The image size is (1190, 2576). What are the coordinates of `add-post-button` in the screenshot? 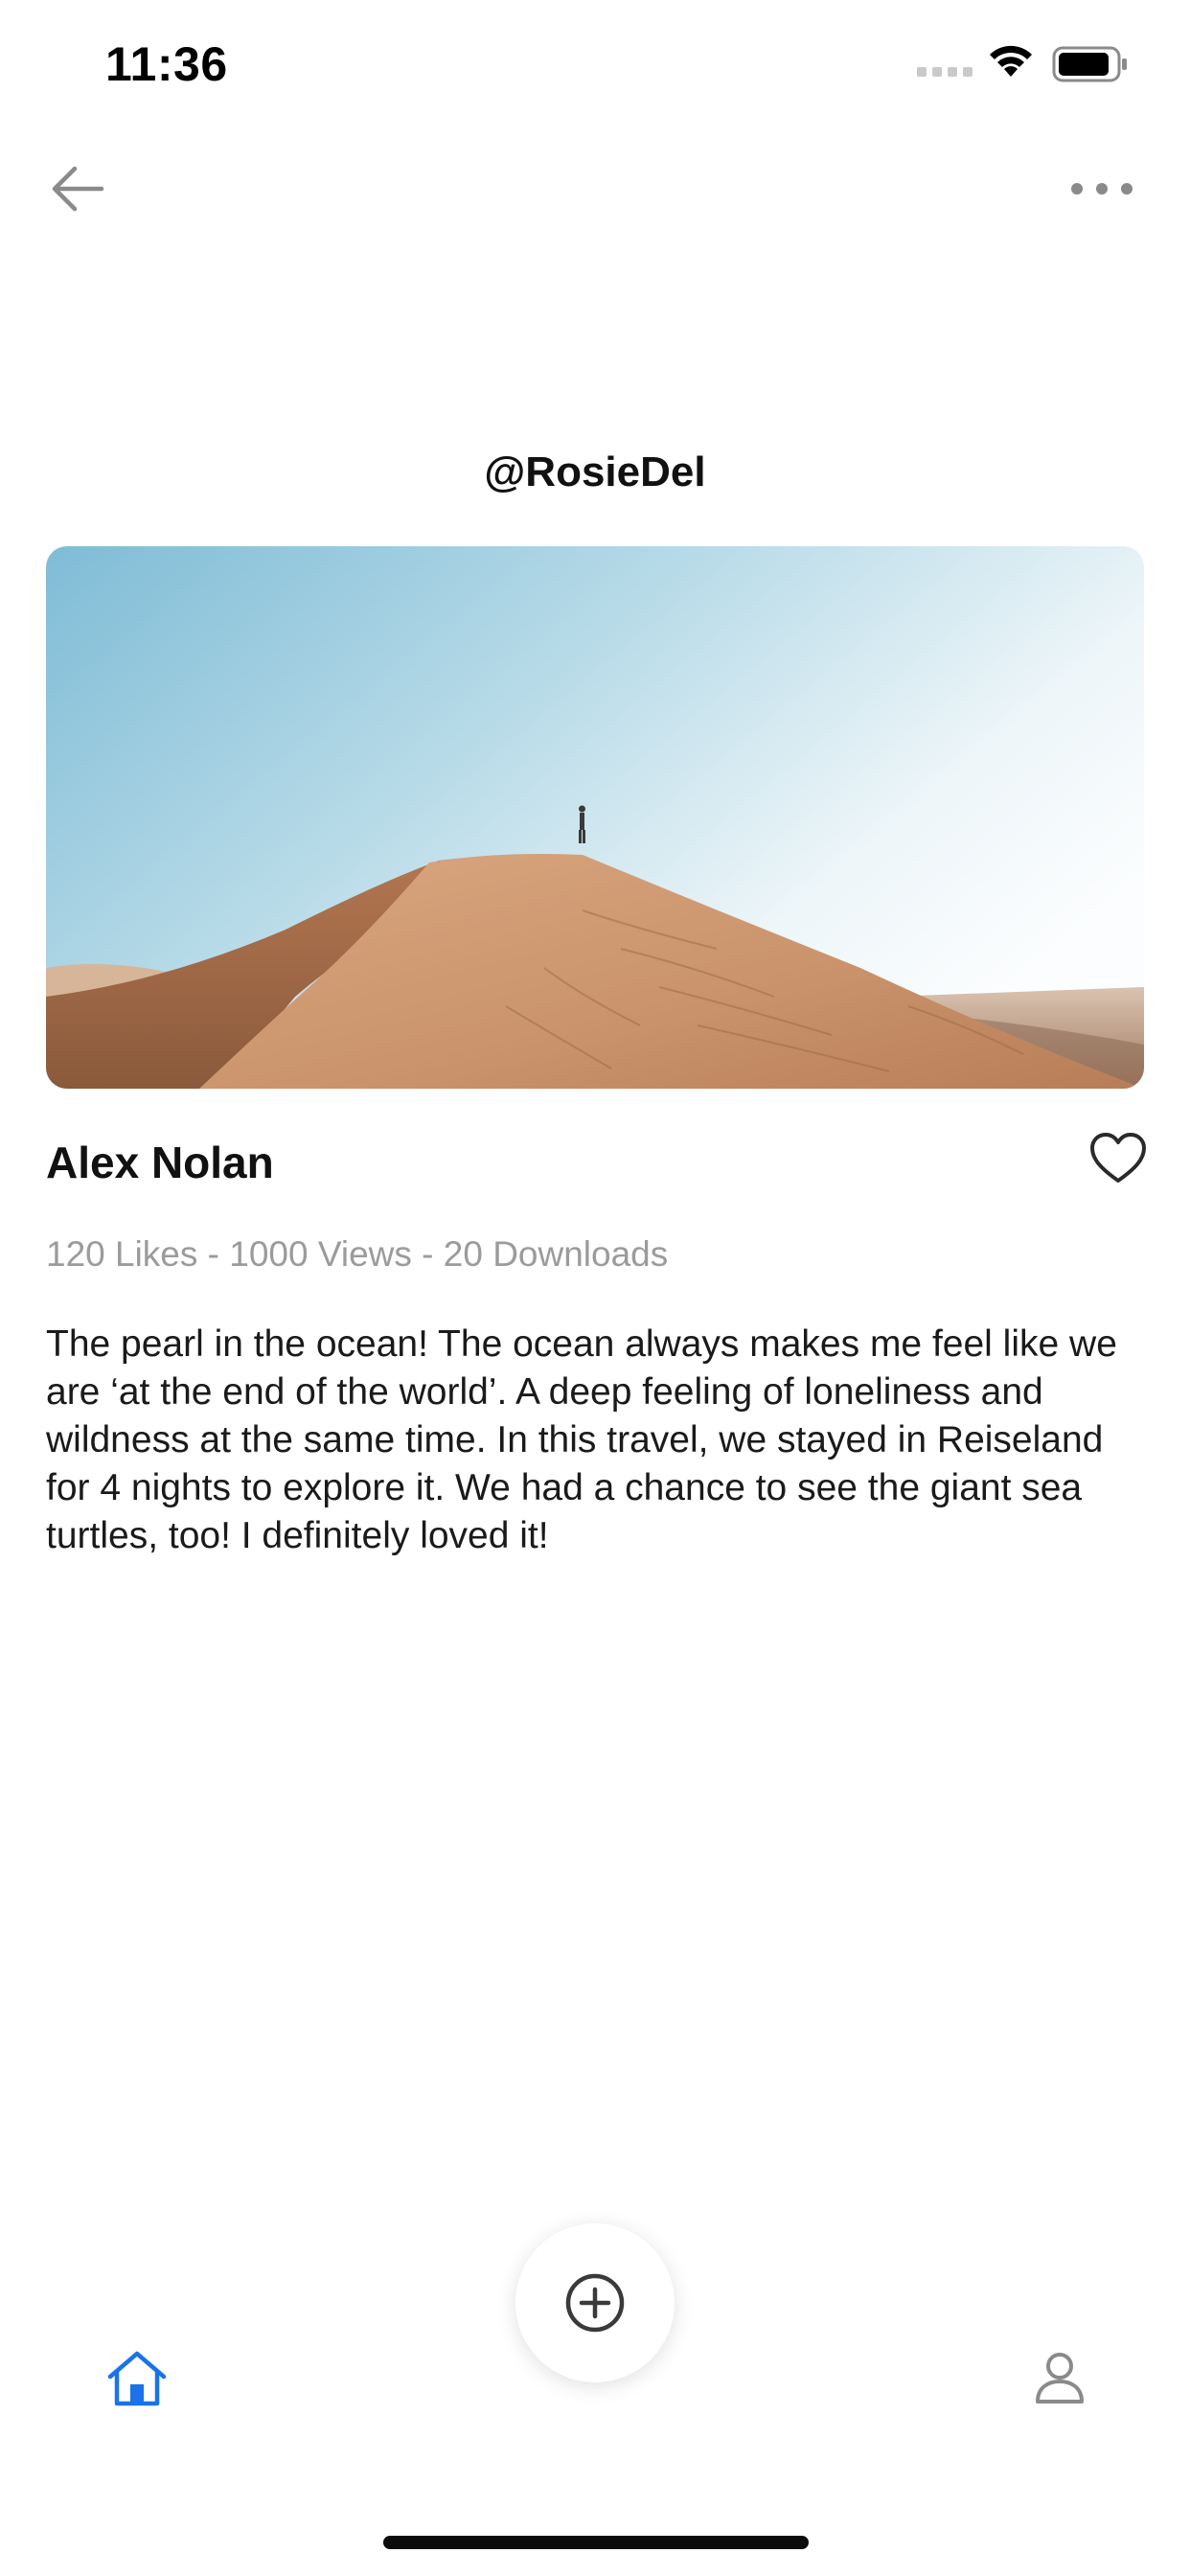 It's located at (595, 2302).